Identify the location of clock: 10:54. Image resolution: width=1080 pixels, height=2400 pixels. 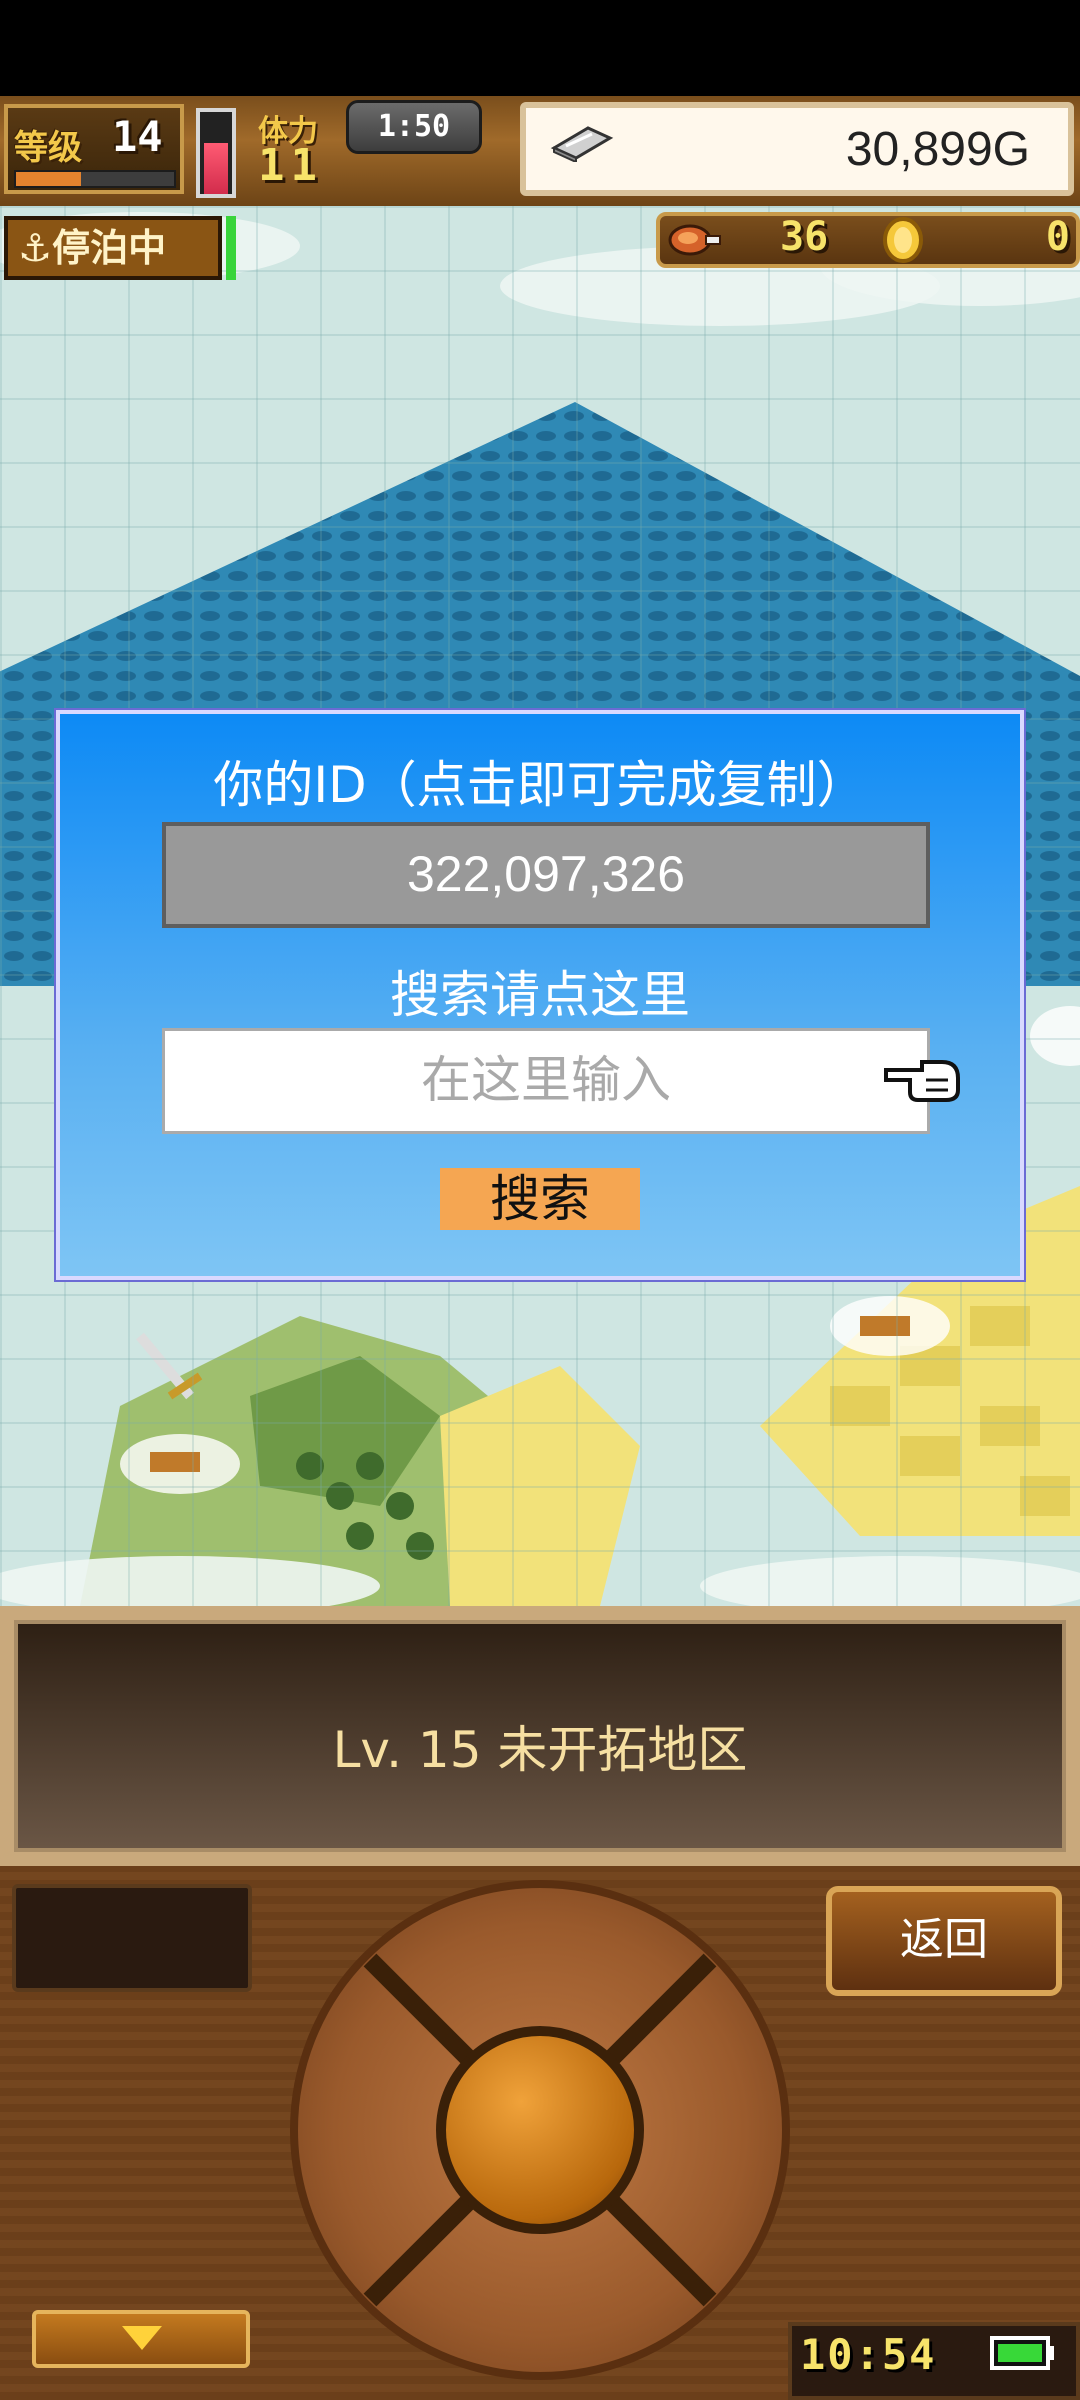
(868, 2354).